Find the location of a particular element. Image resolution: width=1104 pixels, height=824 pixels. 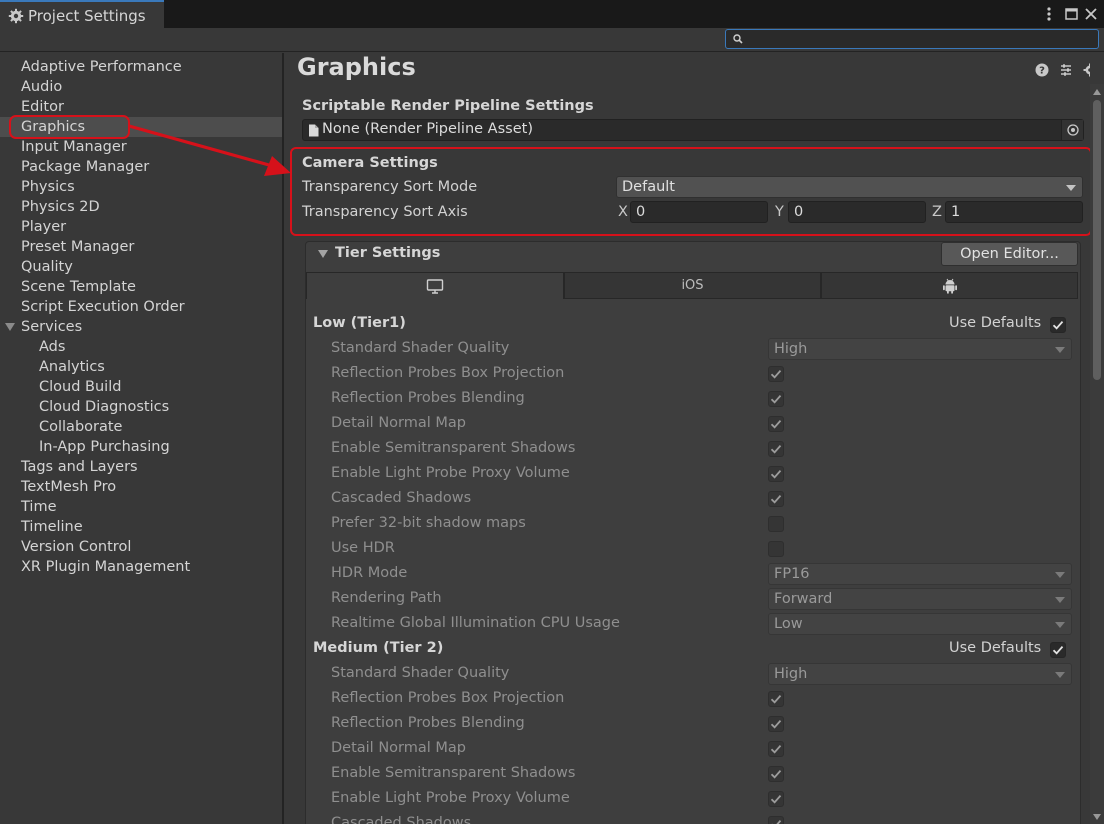

close-icon is located at coordinates (1091, 14).